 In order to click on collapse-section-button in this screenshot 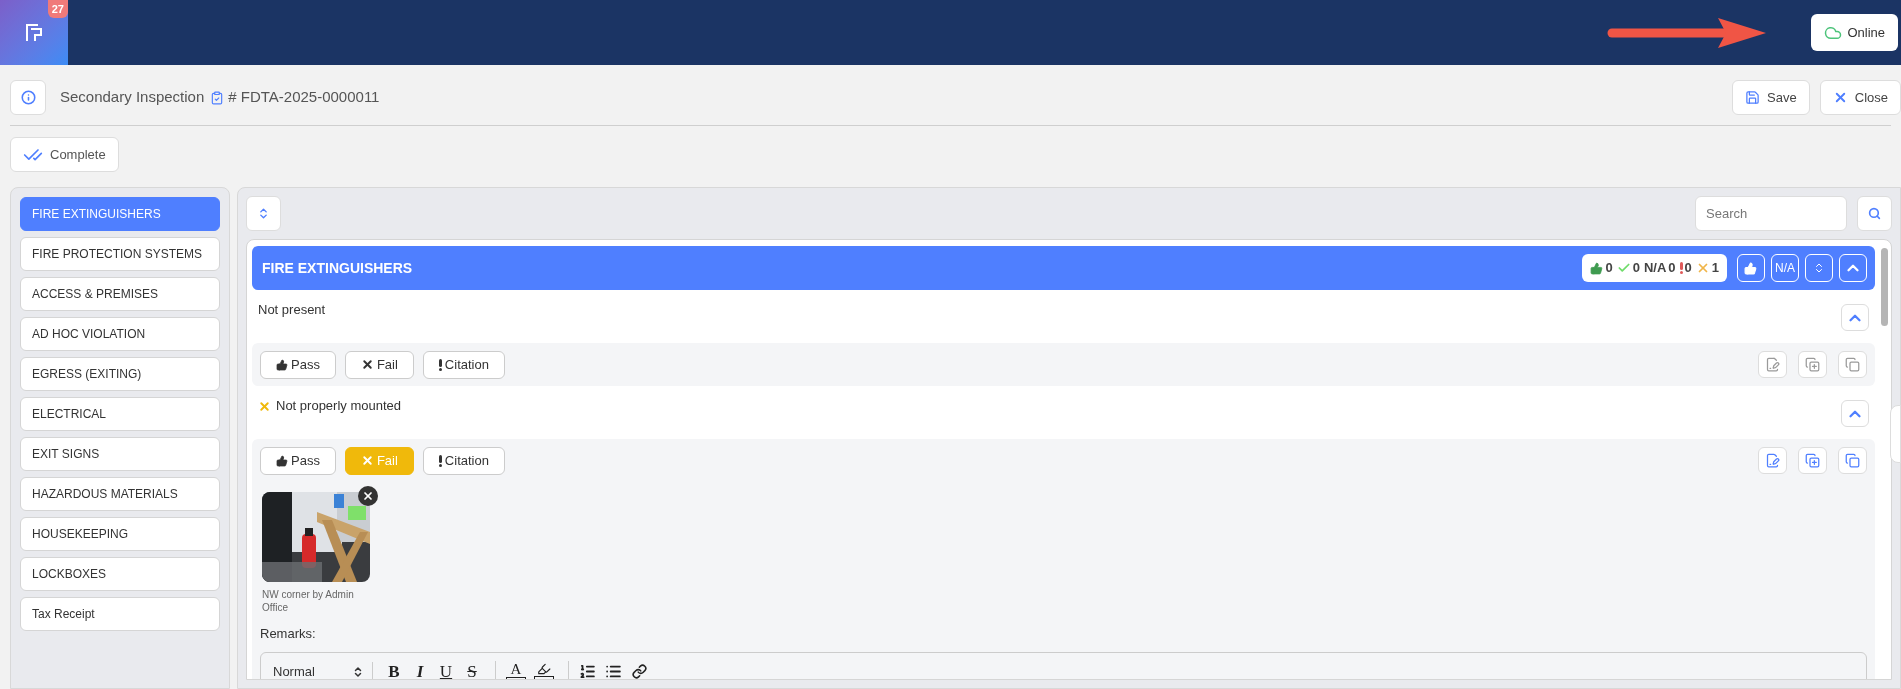, I will do `click(1853, 268)`.